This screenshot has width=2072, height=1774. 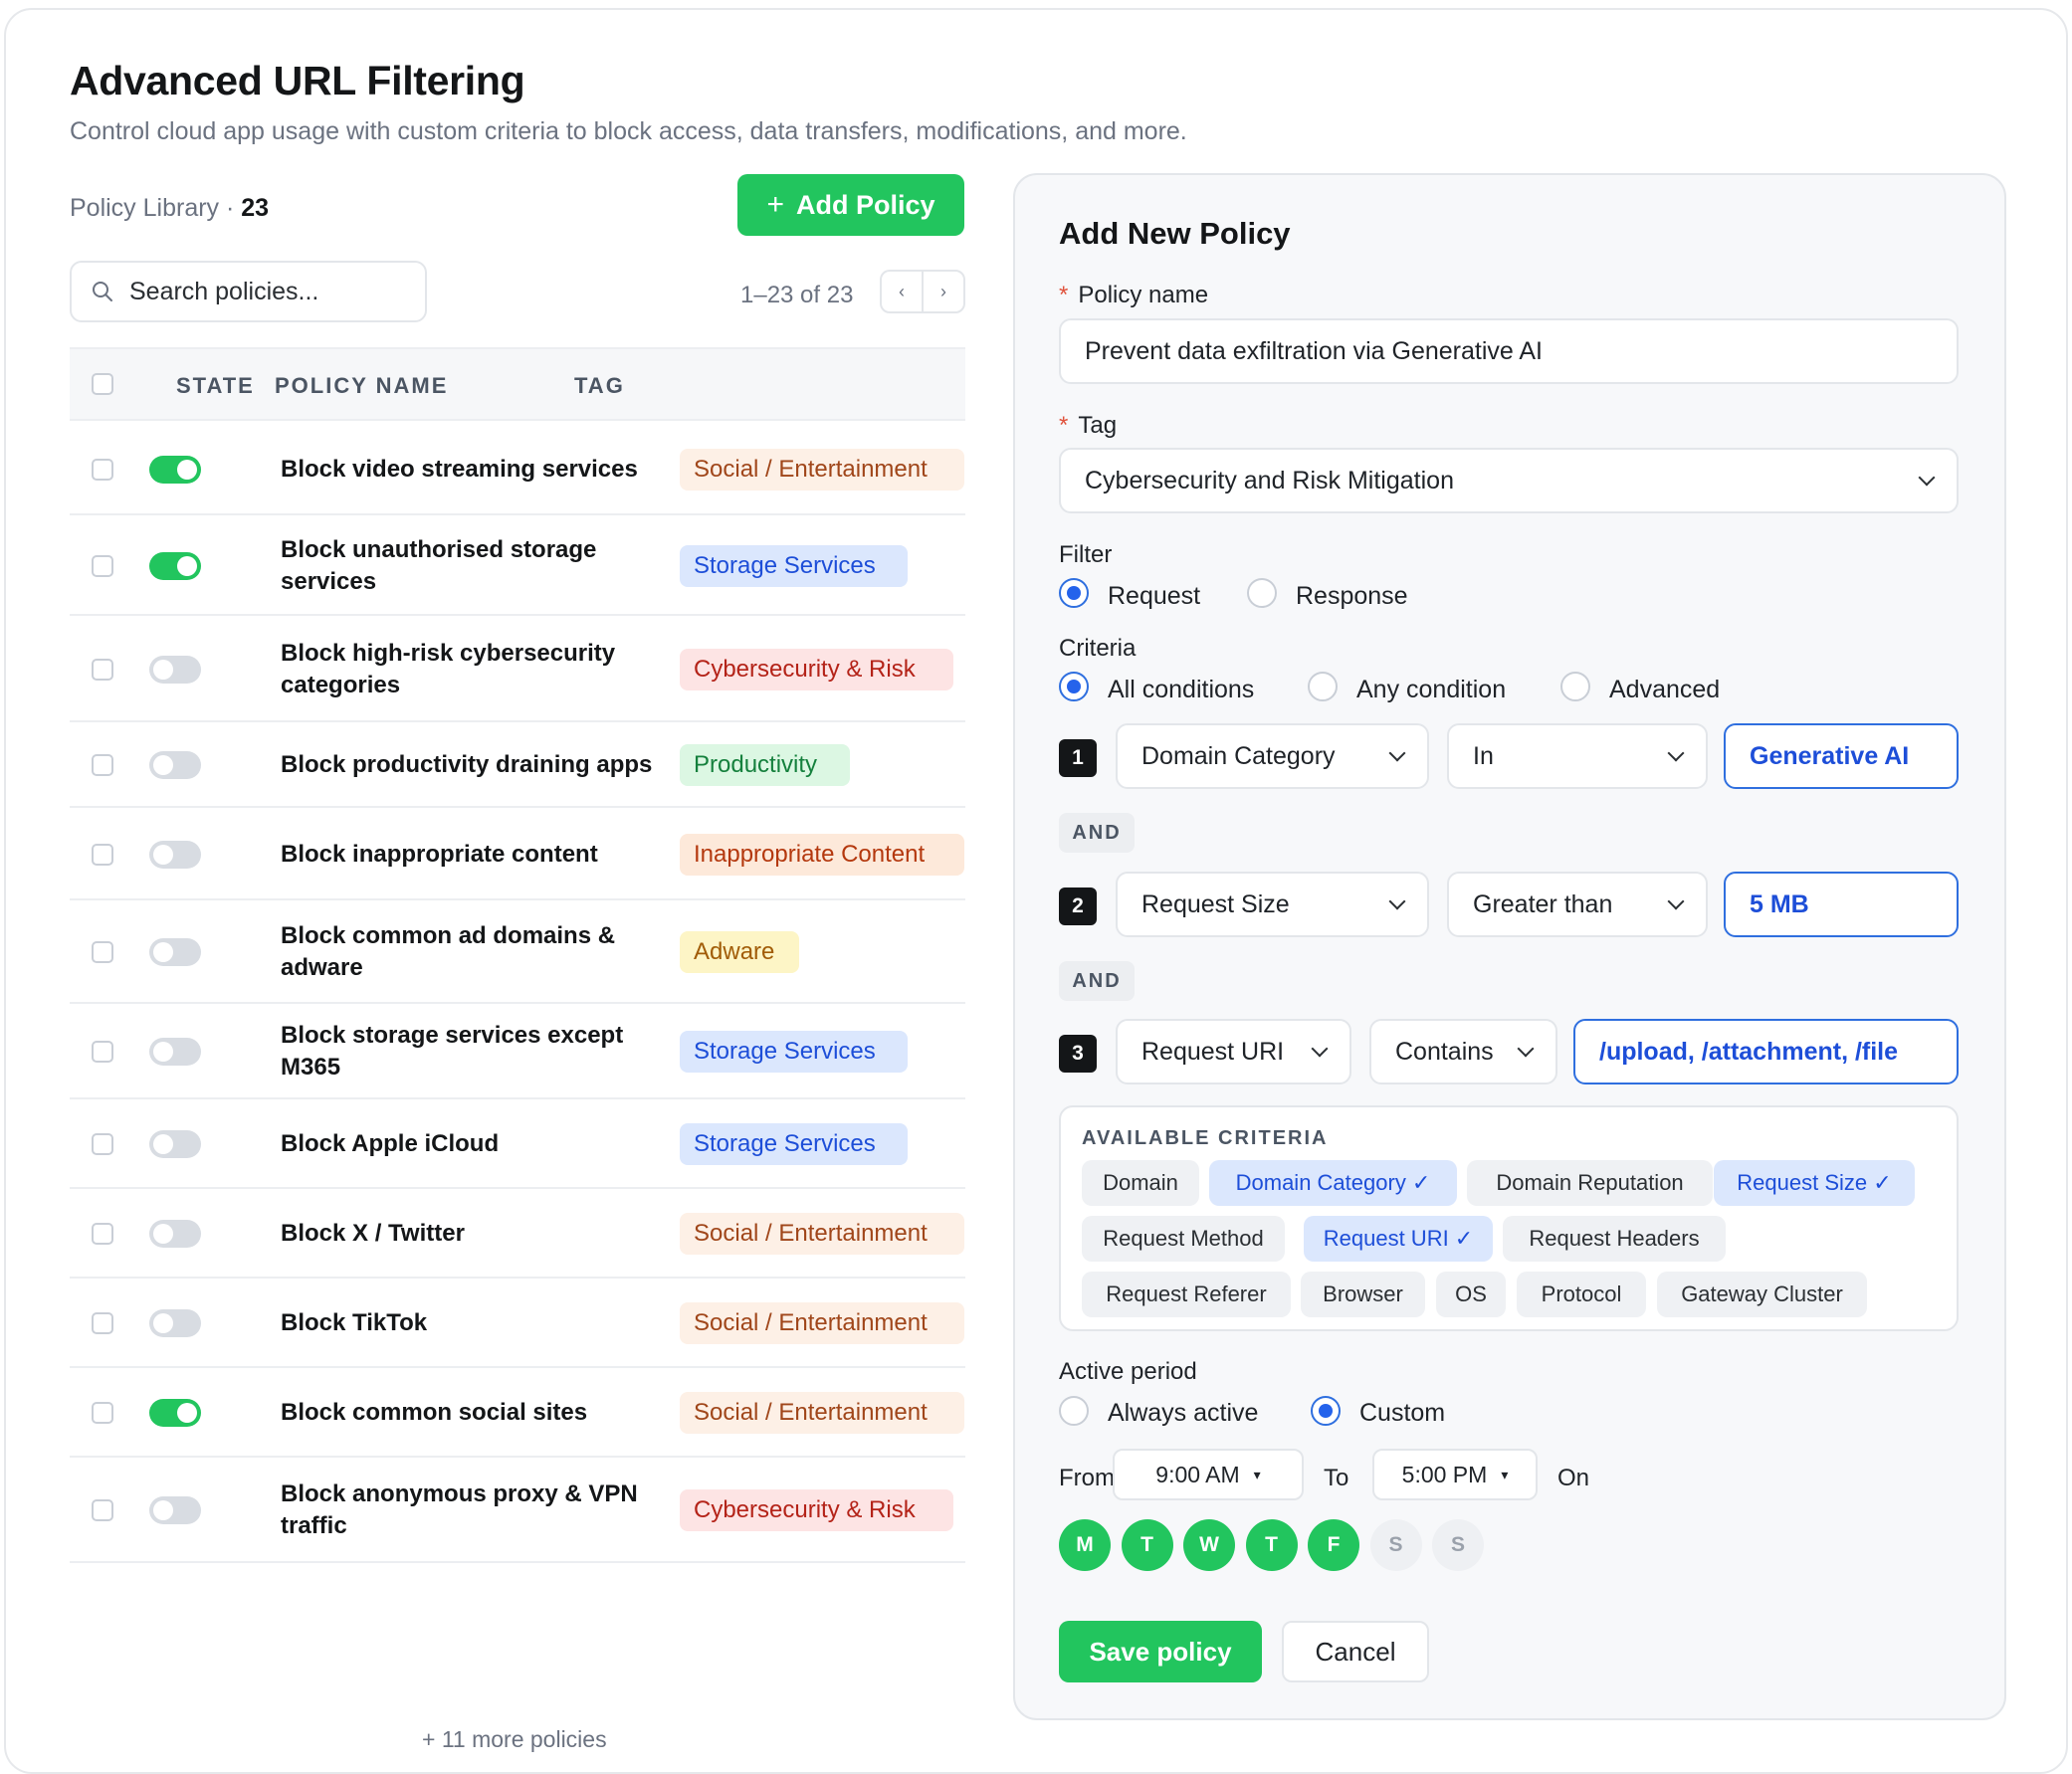 I want to click on select-all-checkbox, so click(x=102, y=384).